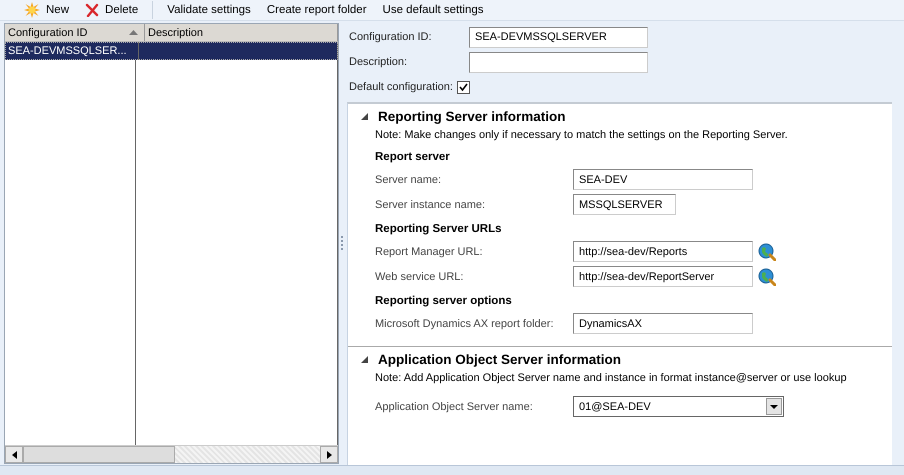 The height and width of the screenshot is (475, 904). What do you see at coordinates (430, 204) in the screenshot?
I see `field-label: Server instance name:` at bounding box center [430, 204].